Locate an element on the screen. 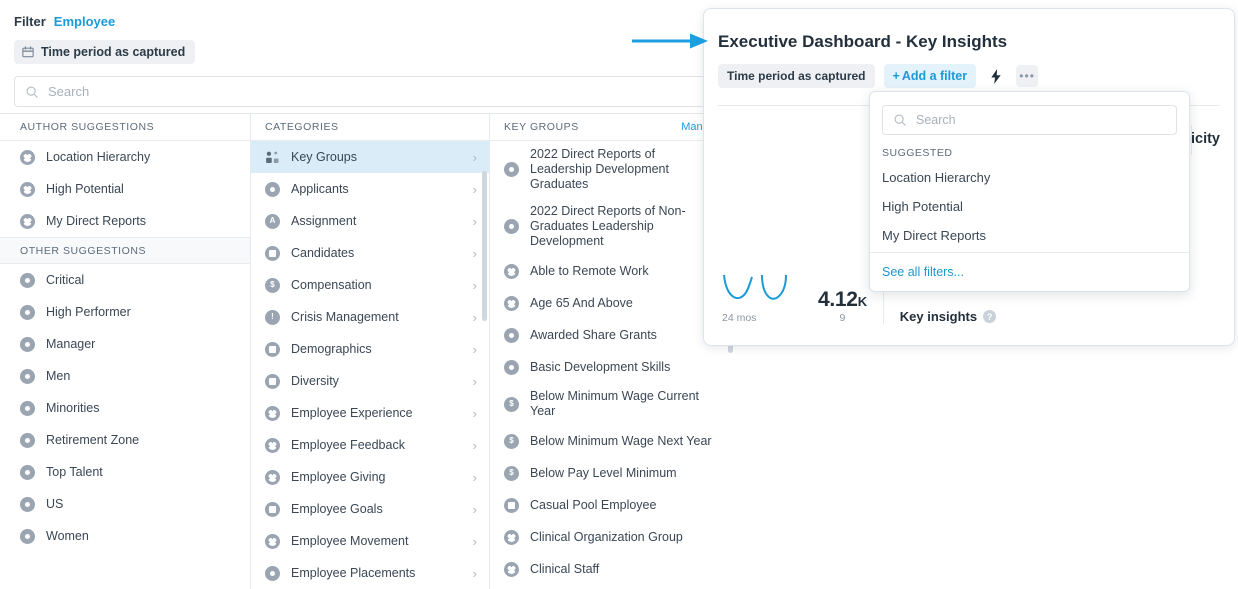 The height and width of the screenshot is (589, 1238). key-group-item: Basic Development Skills is located at coordinates (612, 367).